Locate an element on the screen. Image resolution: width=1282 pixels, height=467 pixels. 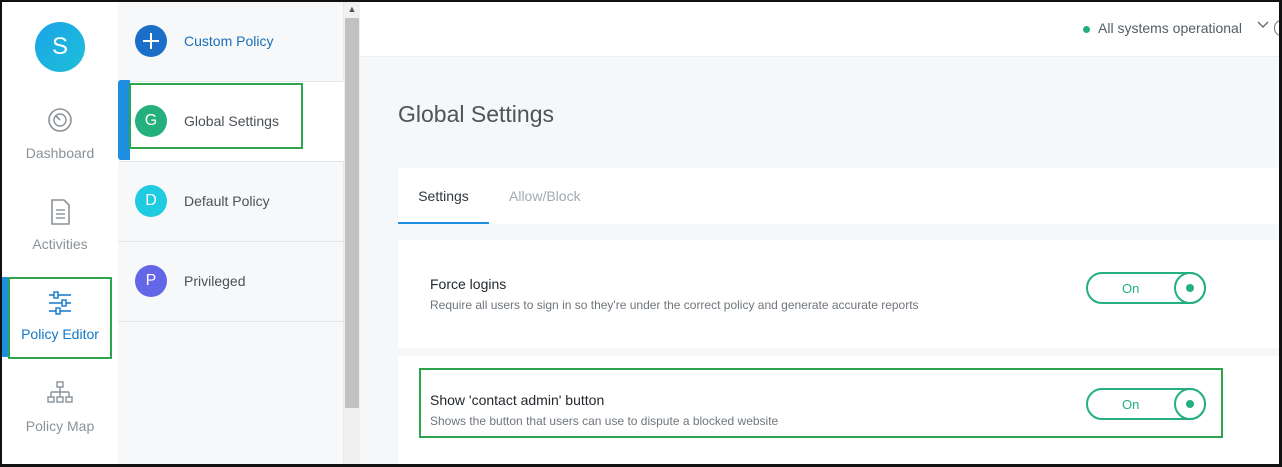
nav-label-policy-editor: Policy Editor is located at coordinates (60, 334).